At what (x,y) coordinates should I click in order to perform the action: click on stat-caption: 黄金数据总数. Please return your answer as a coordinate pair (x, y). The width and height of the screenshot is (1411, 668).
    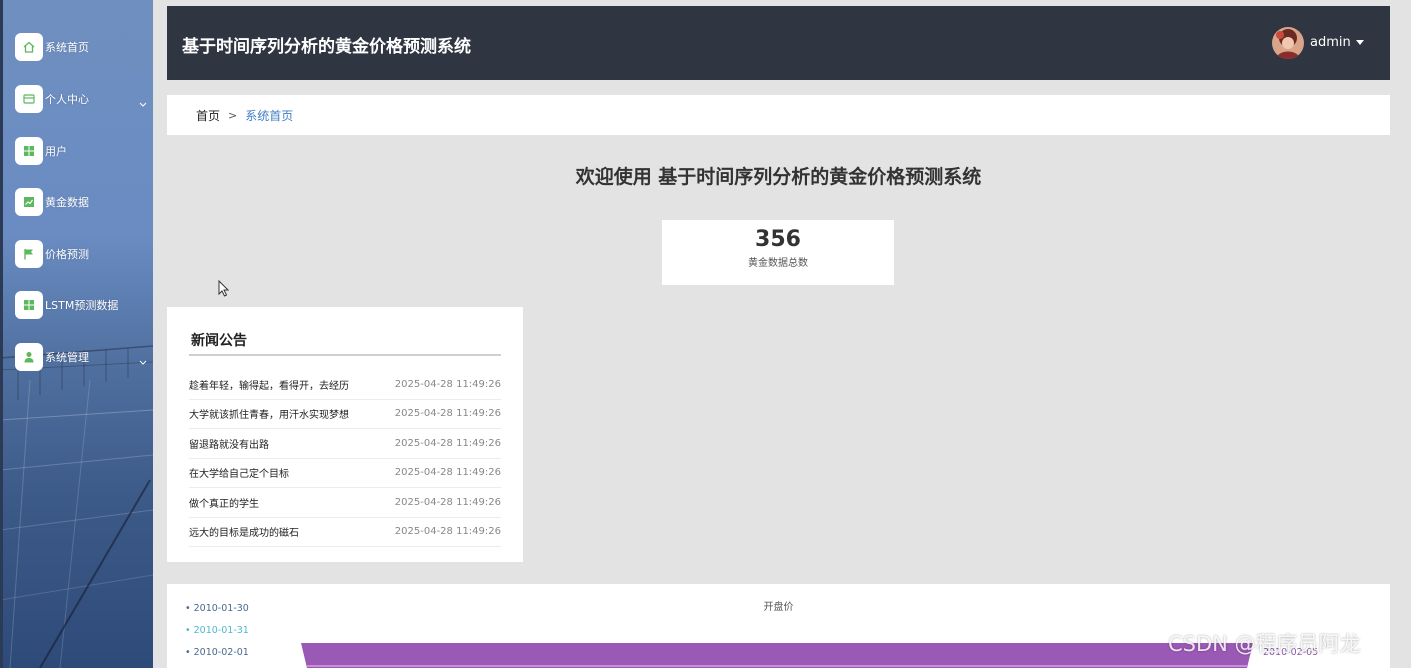
    Looking at the image, I should click on (778, 263).